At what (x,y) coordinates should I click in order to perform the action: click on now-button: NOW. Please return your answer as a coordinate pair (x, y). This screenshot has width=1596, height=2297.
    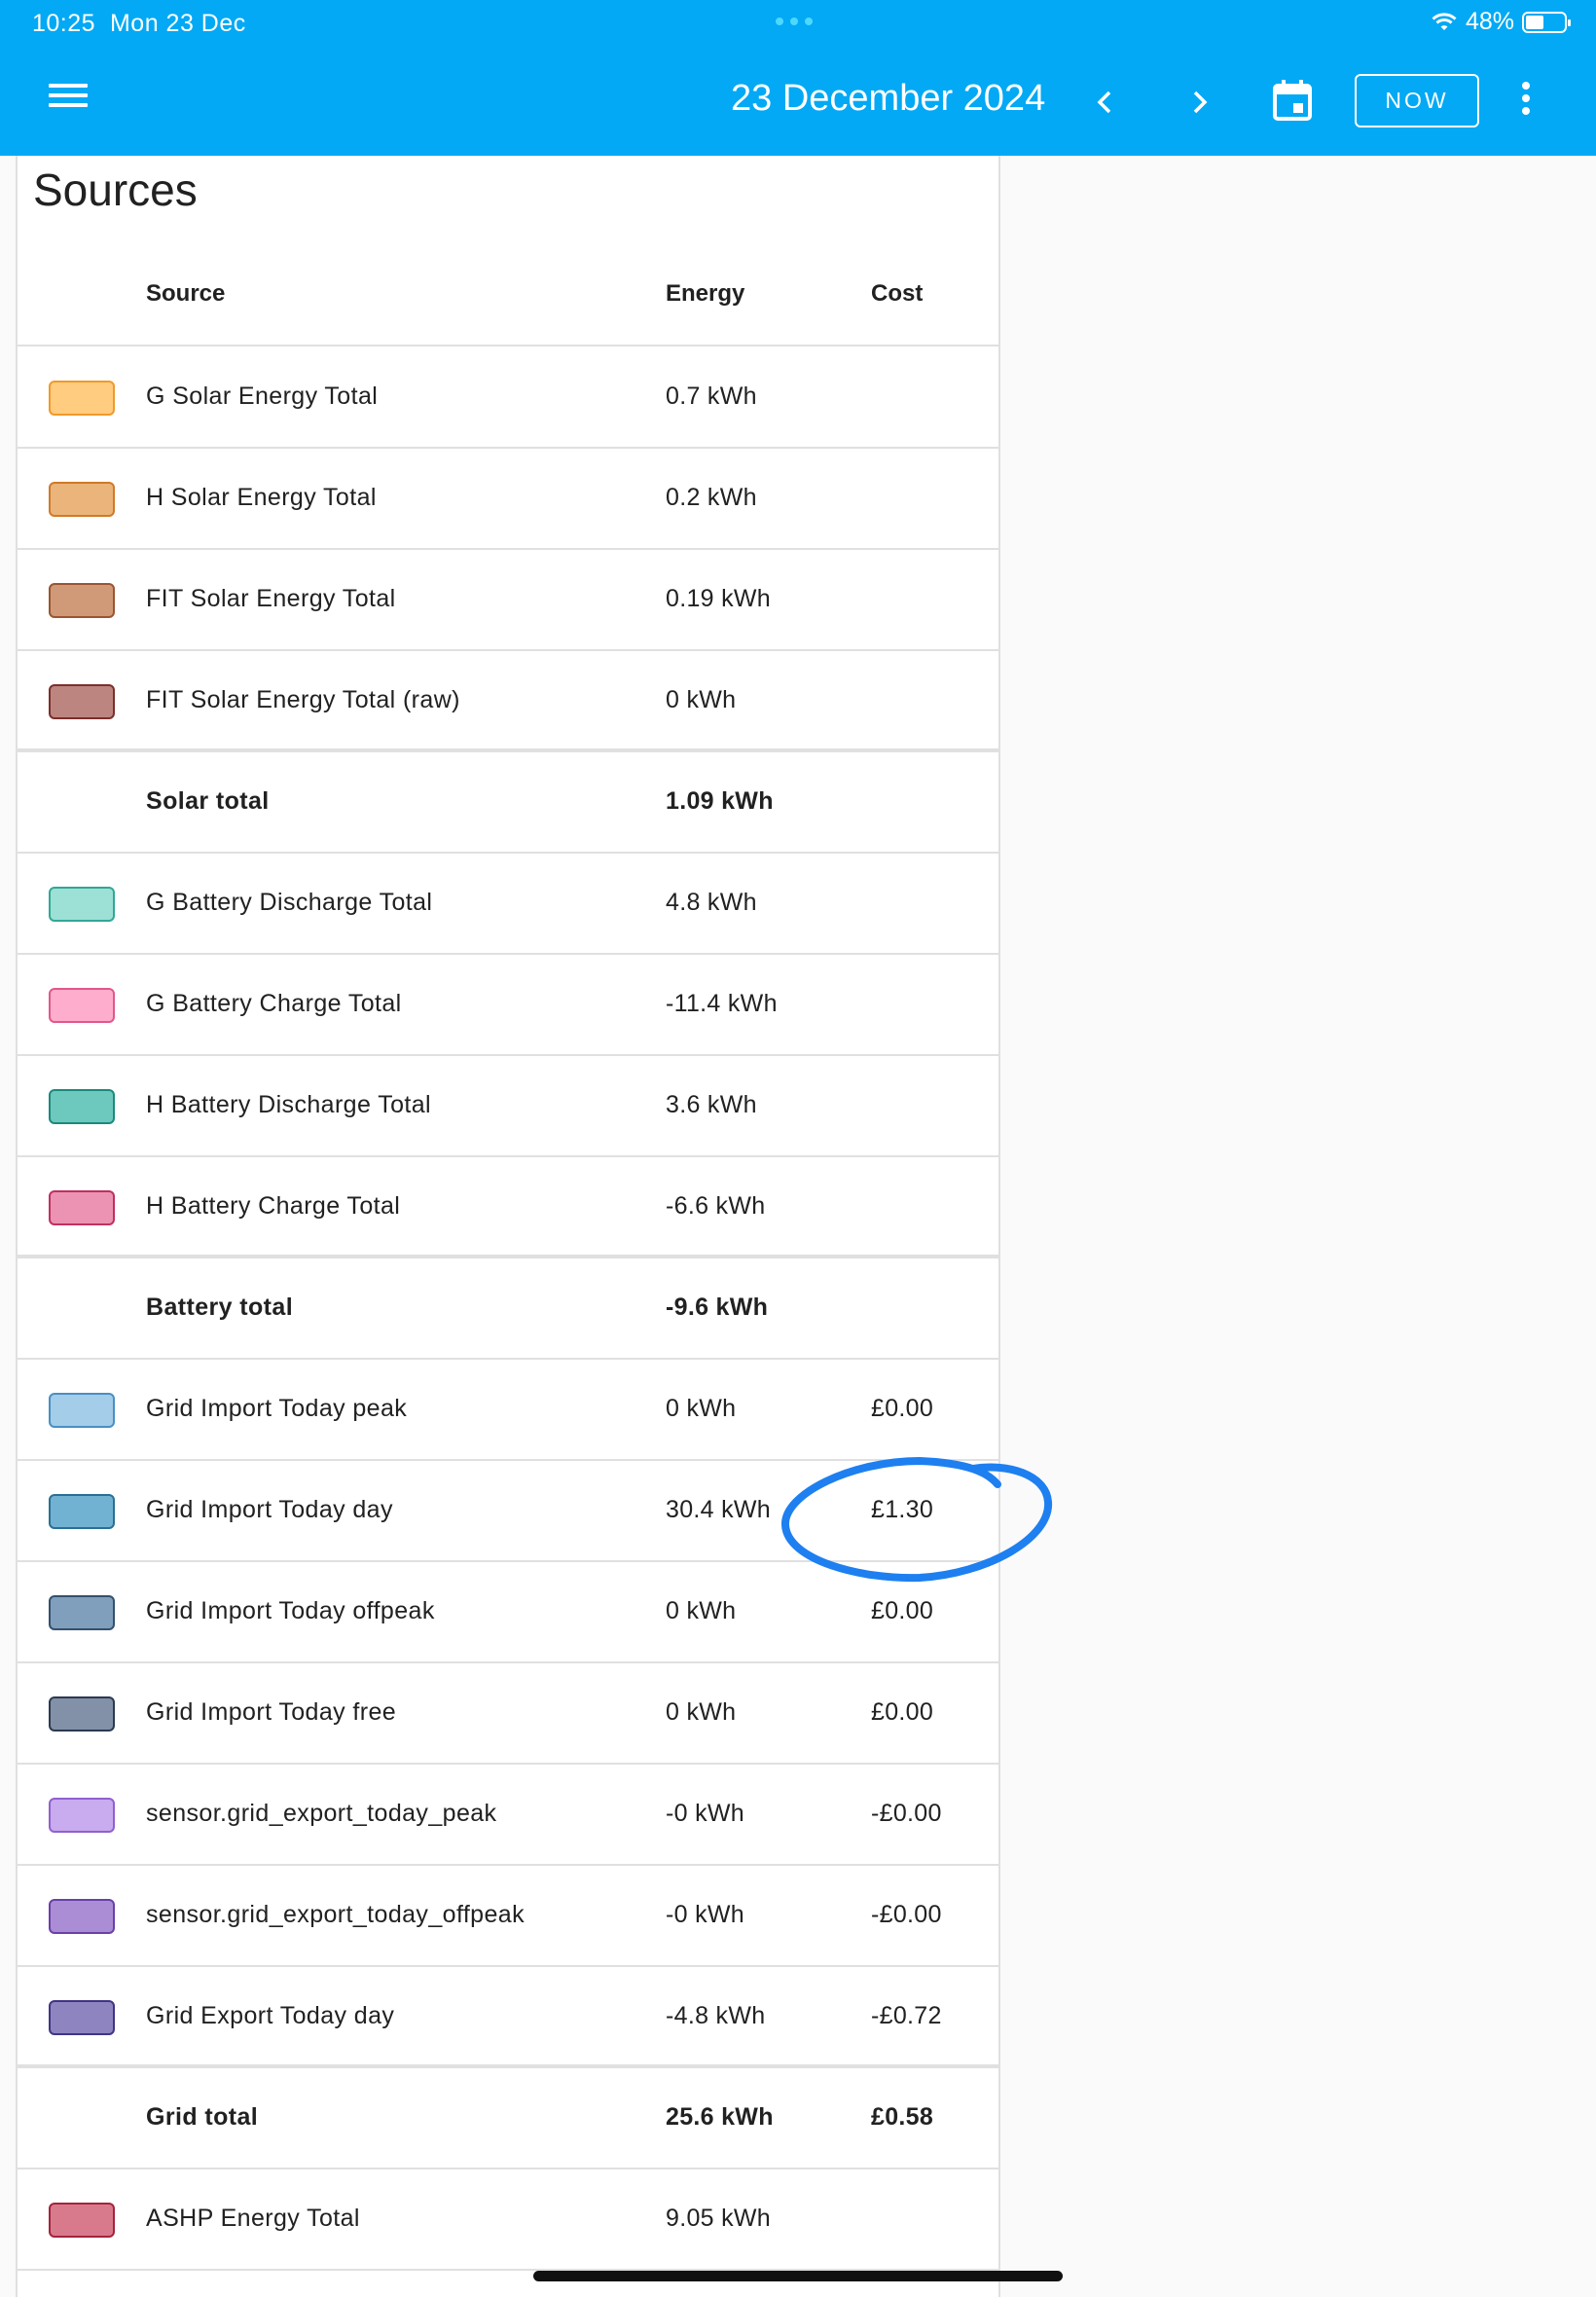
    Looking at the image, I should click on (1417, 101).